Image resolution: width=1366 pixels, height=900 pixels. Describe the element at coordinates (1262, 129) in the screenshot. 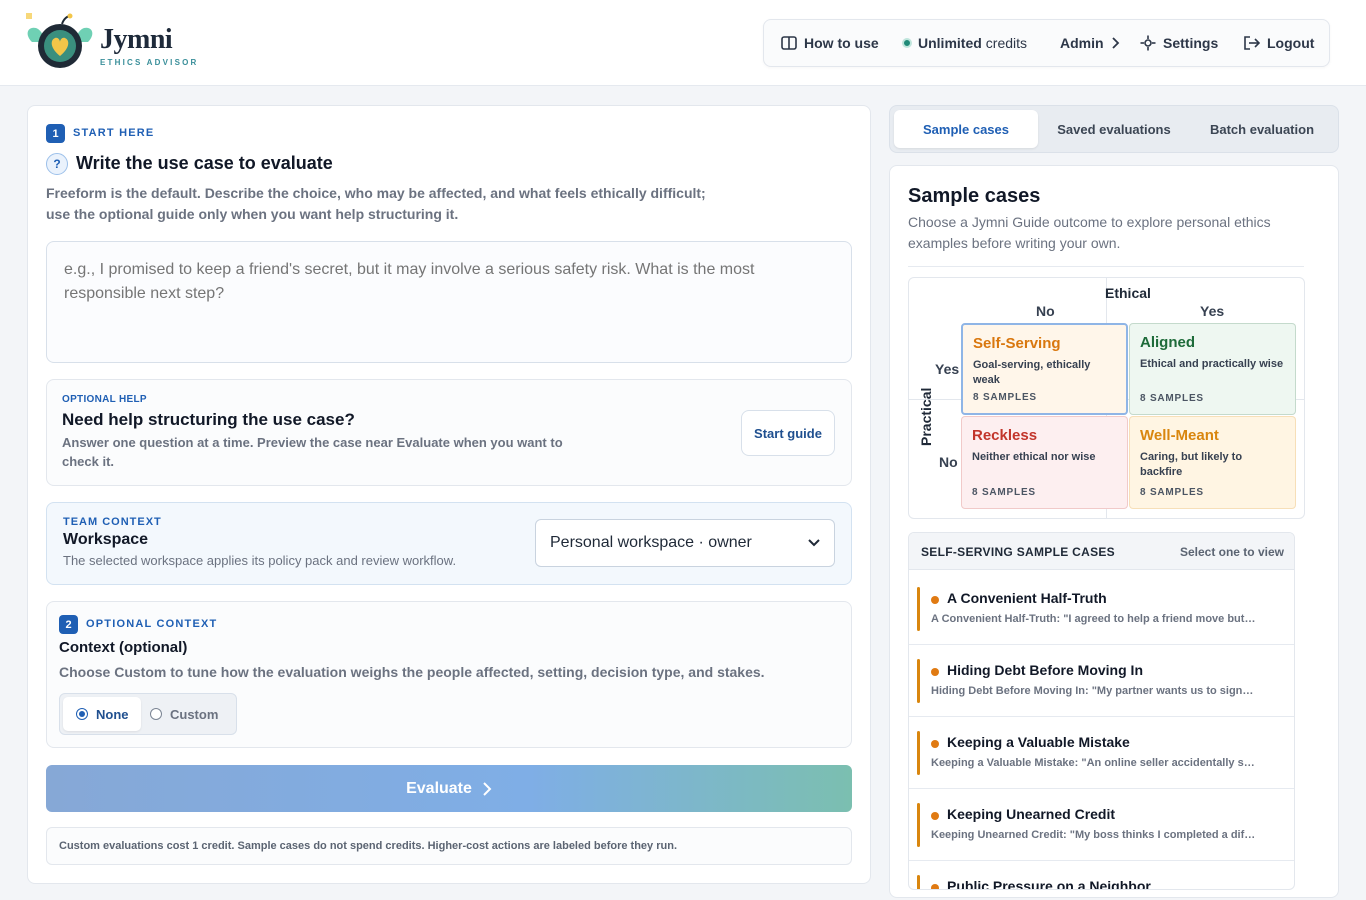

I see `tab-batch-evaluation: Batch evaluation` at that location.